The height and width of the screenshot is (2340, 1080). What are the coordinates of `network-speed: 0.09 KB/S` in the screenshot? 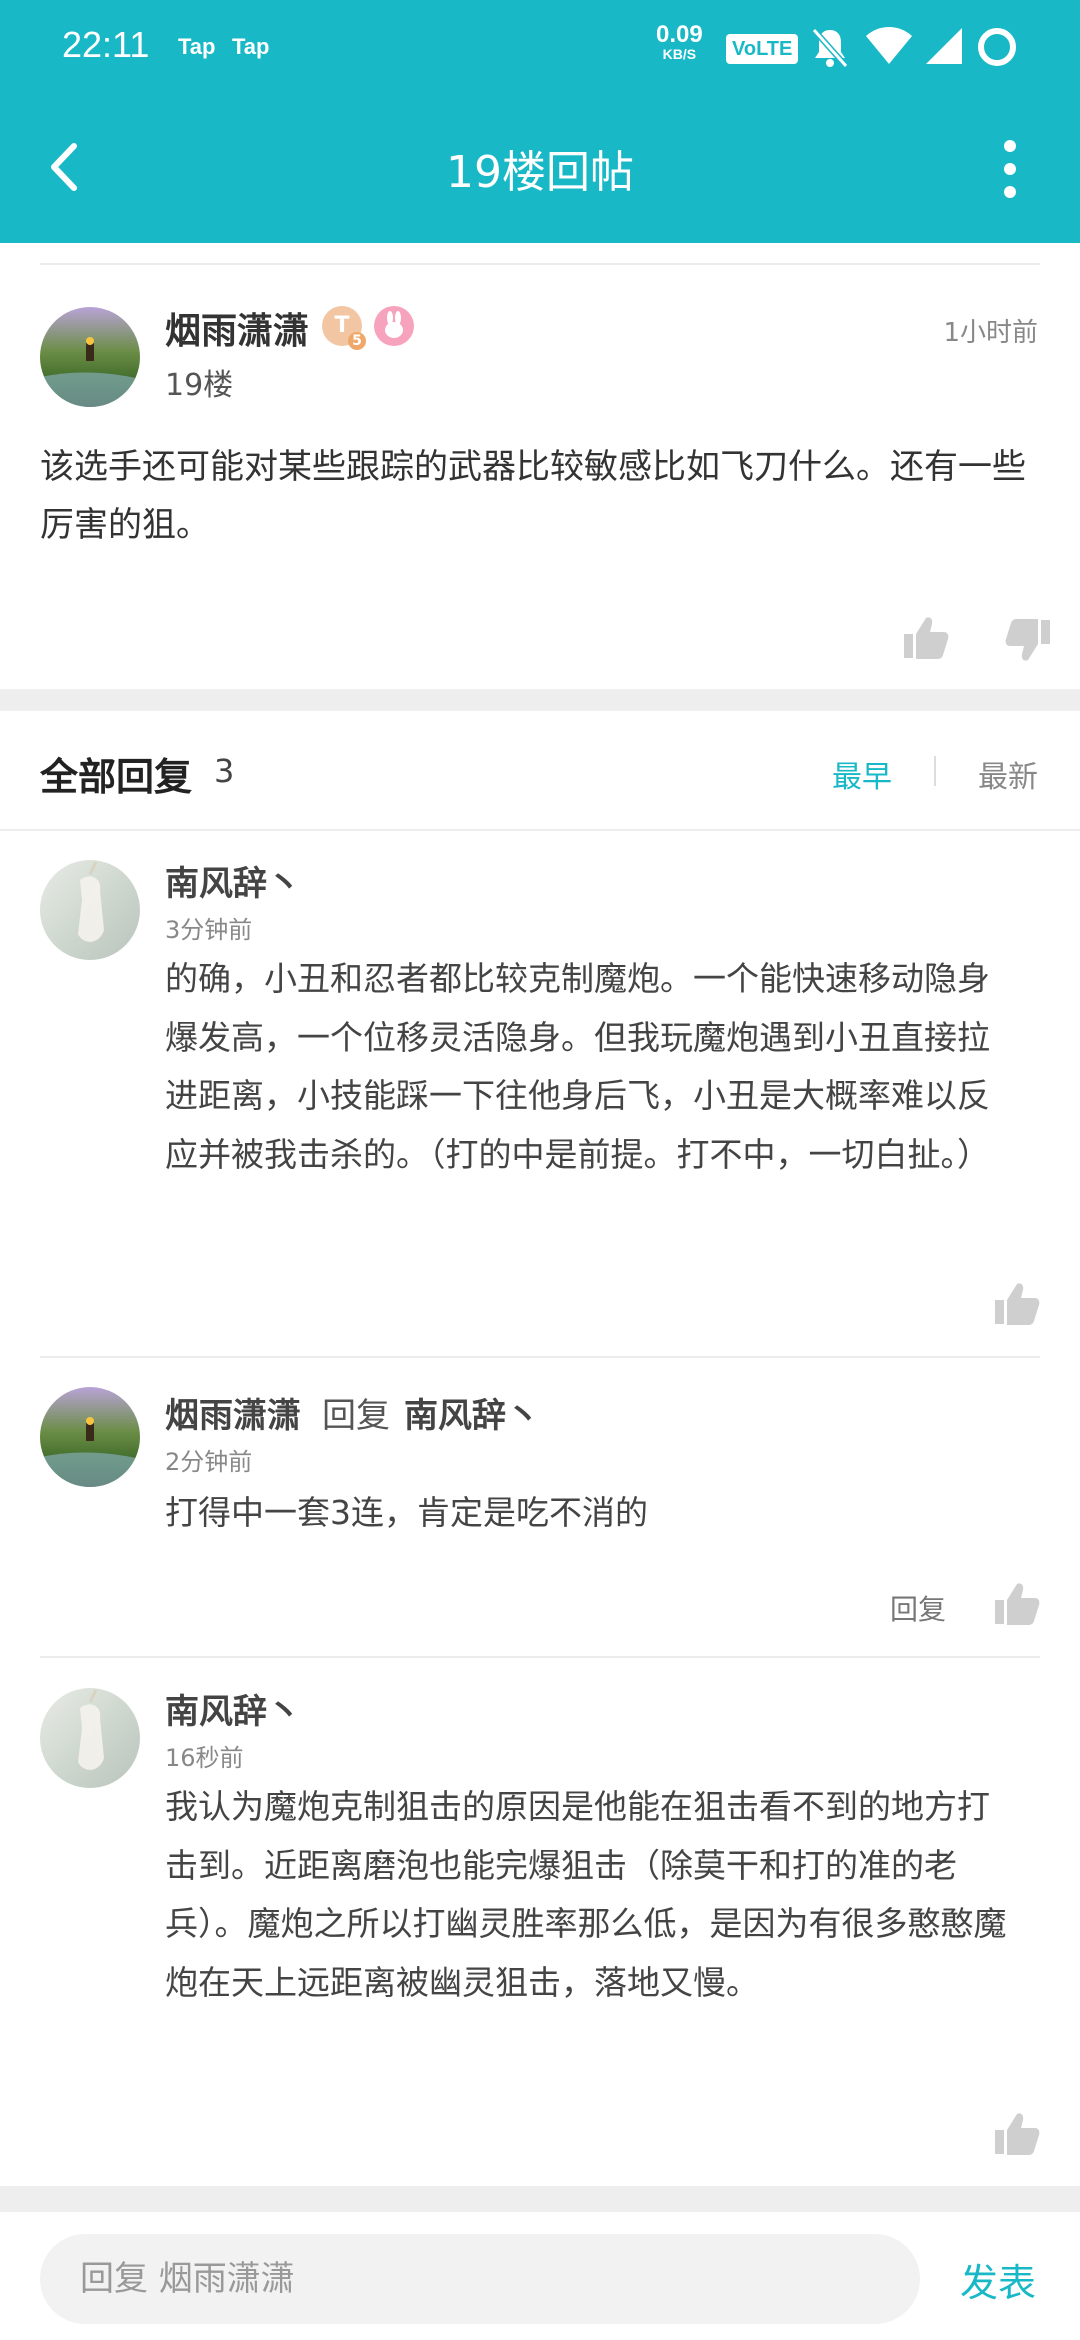 It's located at (679, 42).